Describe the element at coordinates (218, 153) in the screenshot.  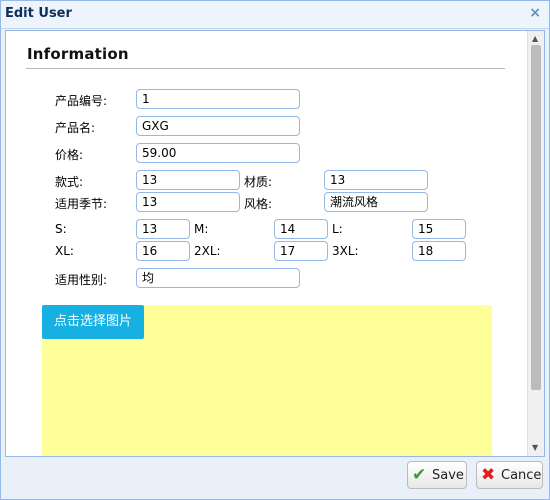
I see `price-field: 59.00` at that location.